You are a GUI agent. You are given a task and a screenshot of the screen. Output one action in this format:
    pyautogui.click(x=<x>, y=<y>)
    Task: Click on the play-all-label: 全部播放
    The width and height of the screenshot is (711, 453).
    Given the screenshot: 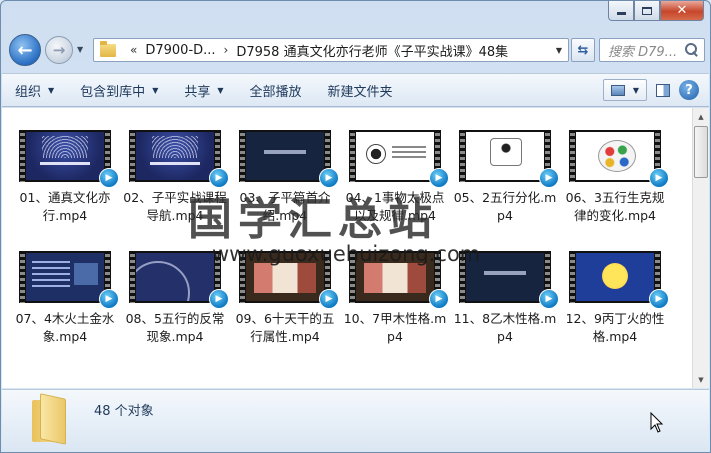 What is the action you would take?
    pyautogui.click(x=275, y=92)
    